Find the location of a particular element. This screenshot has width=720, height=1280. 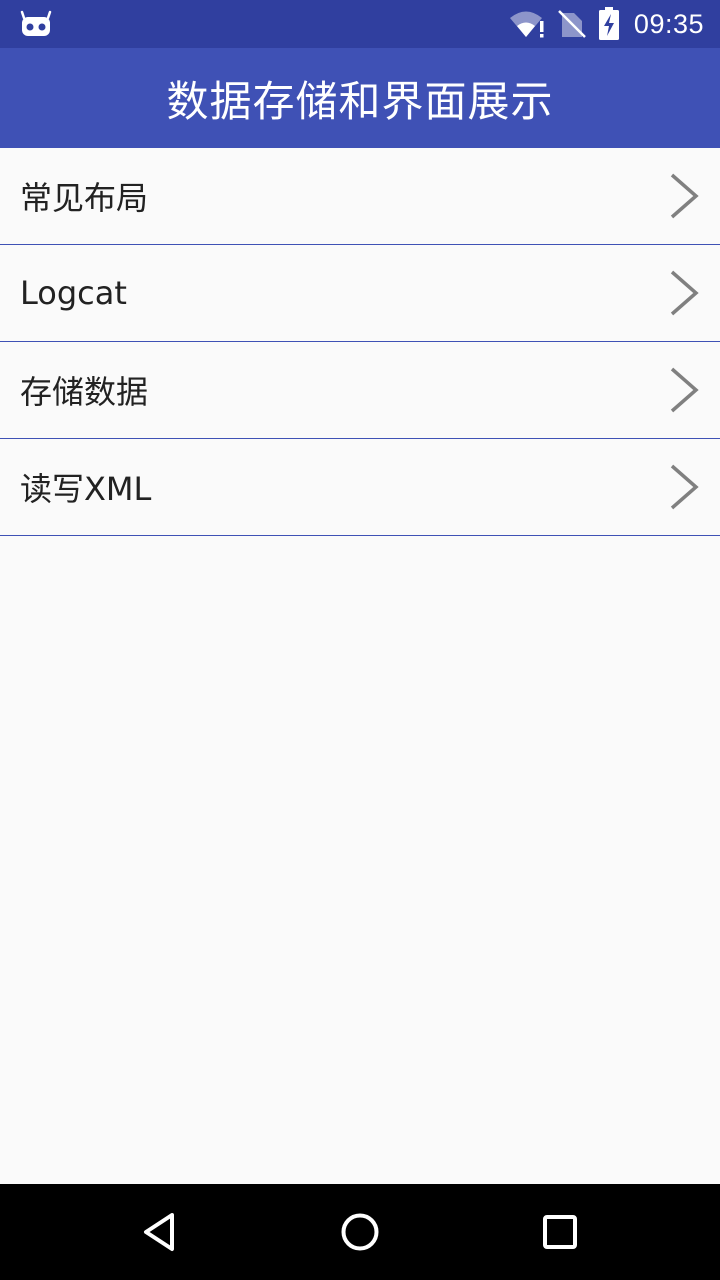

list-item-logcat: Logcat is located at coordinates (360, 293).